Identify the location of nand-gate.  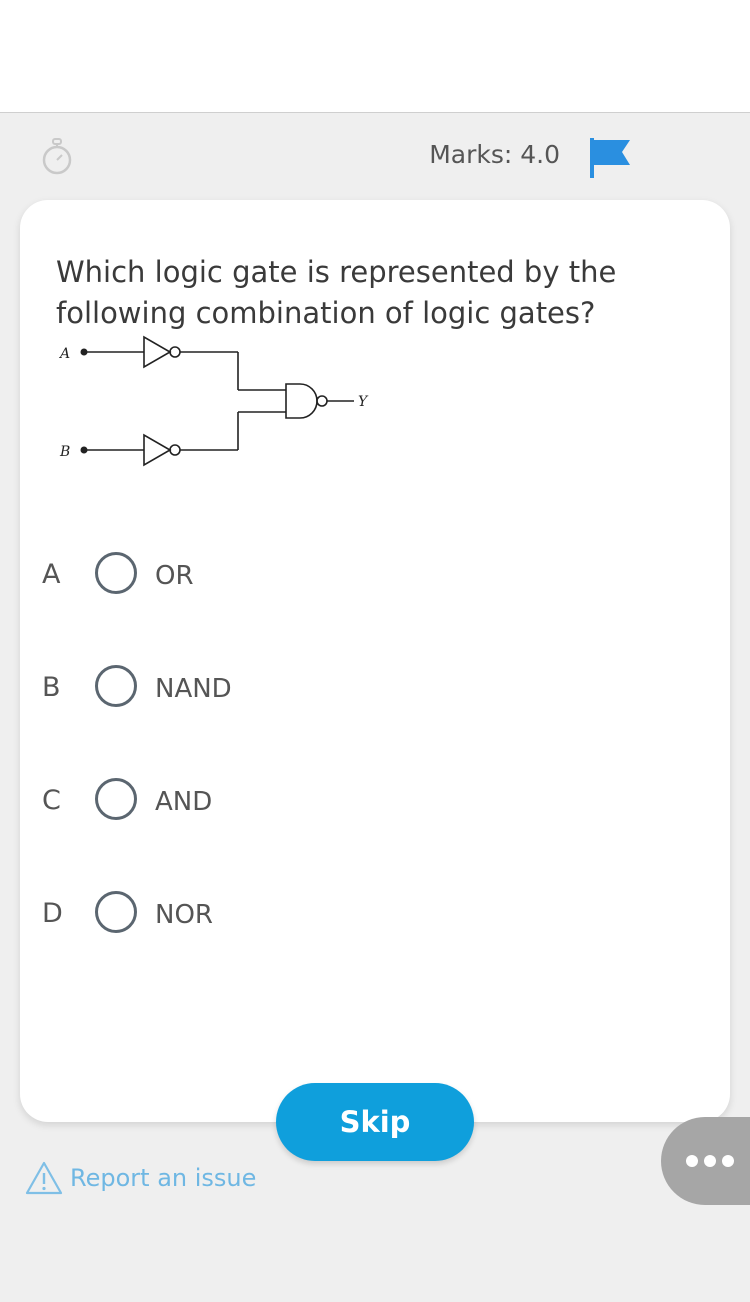
(301, 401).